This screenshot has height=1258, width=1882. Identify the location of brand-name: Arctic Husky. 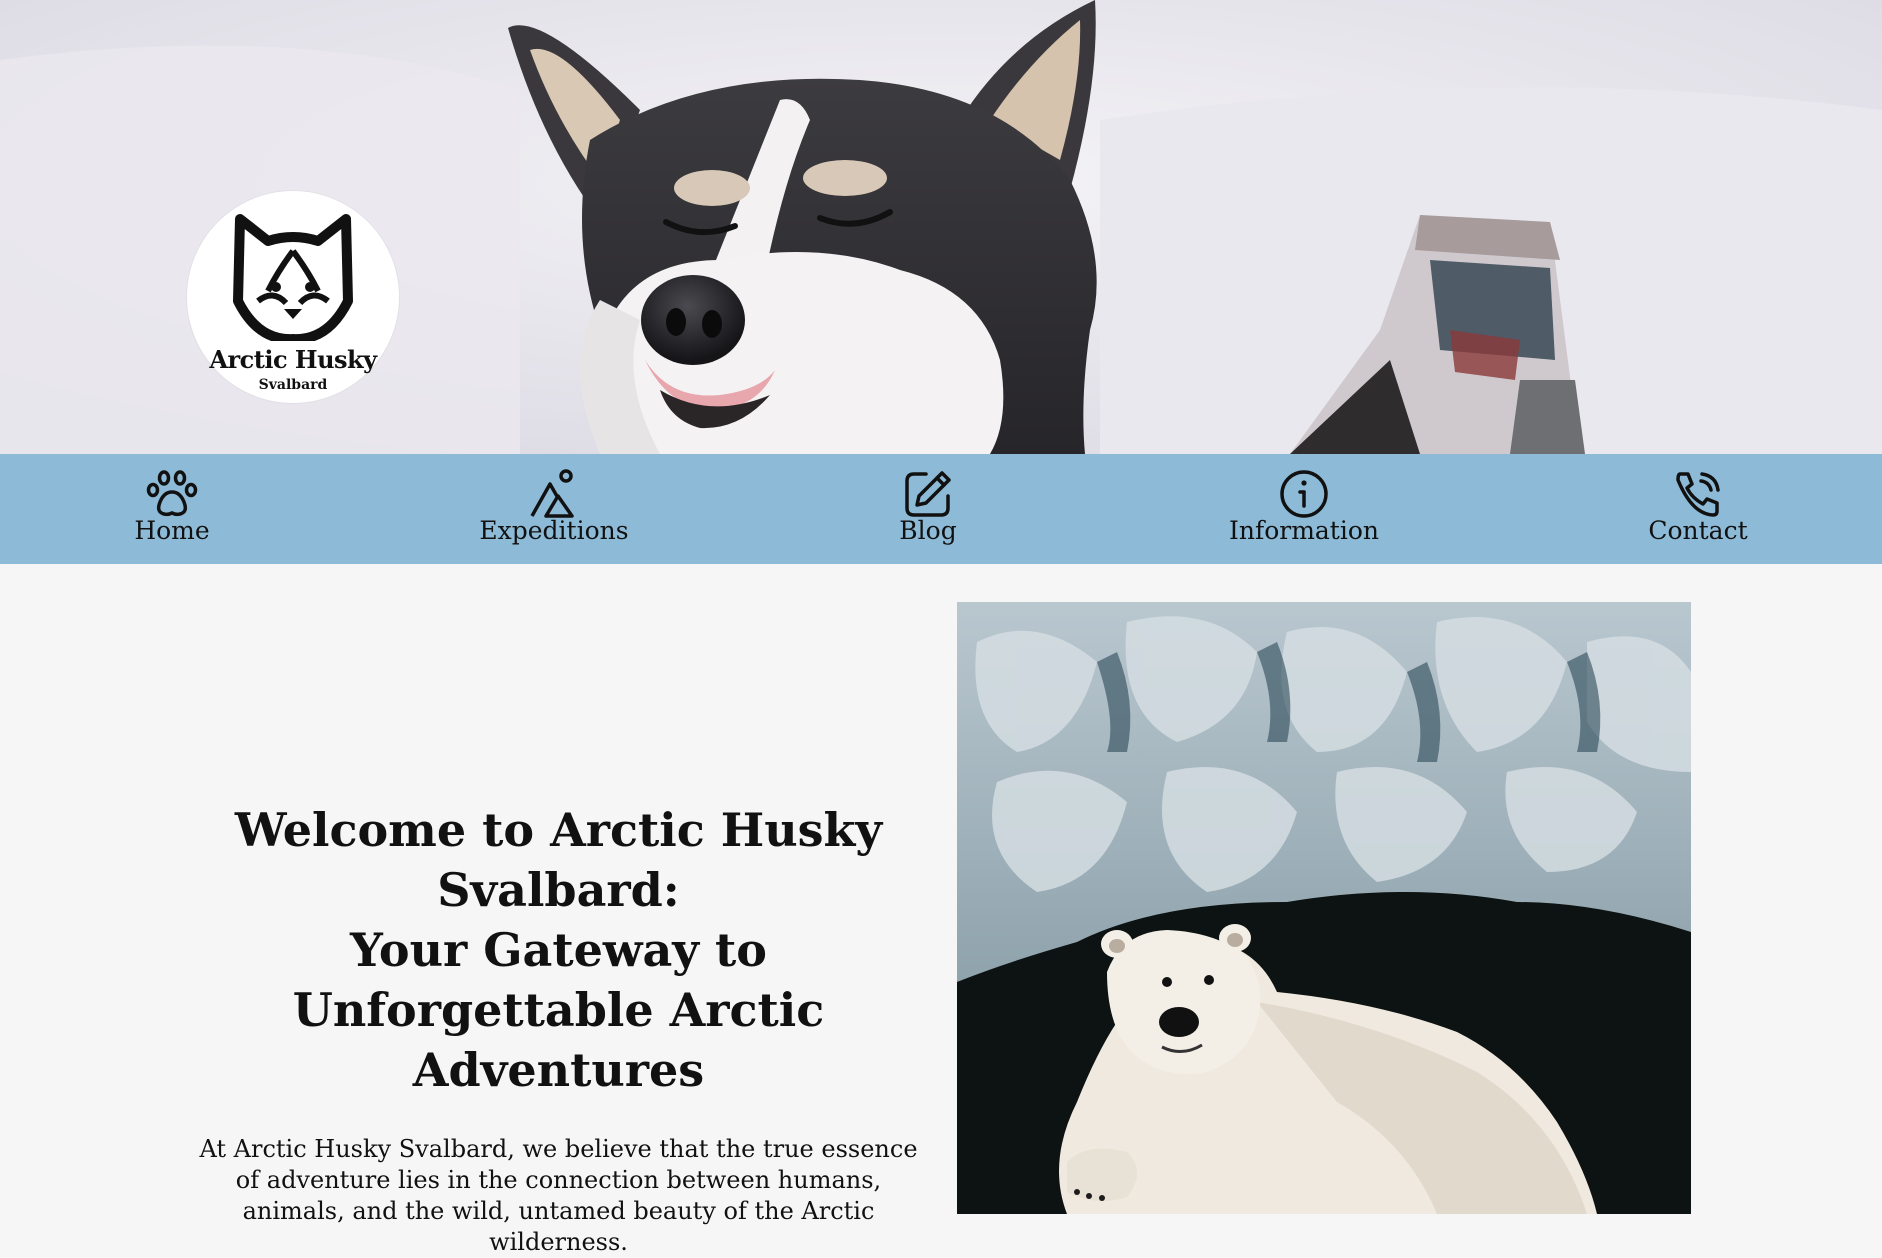
(293, 359).